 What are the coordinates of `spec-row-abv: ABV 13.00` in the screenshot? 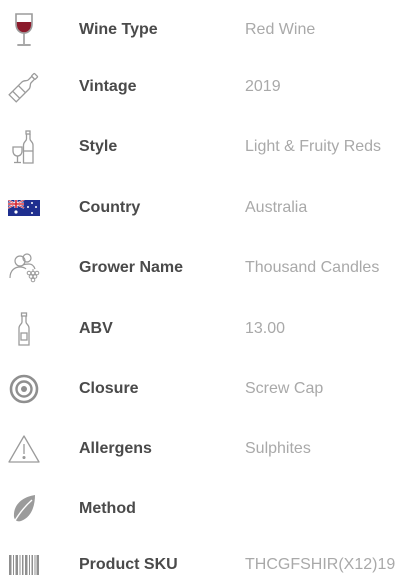 It's located at (206, 329).